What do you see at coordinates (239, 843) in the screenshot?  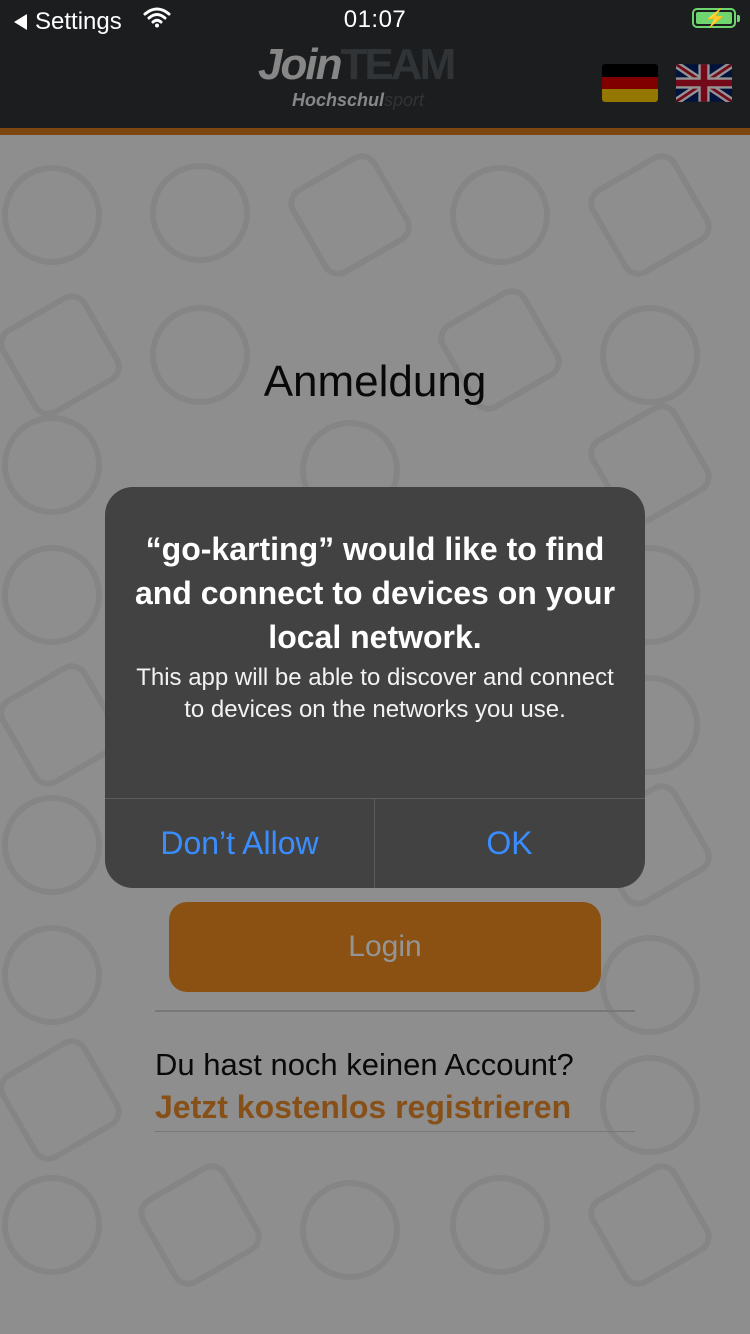 I see `dont-allow-button: Don’t Allow` at bounding box center [239, 843].